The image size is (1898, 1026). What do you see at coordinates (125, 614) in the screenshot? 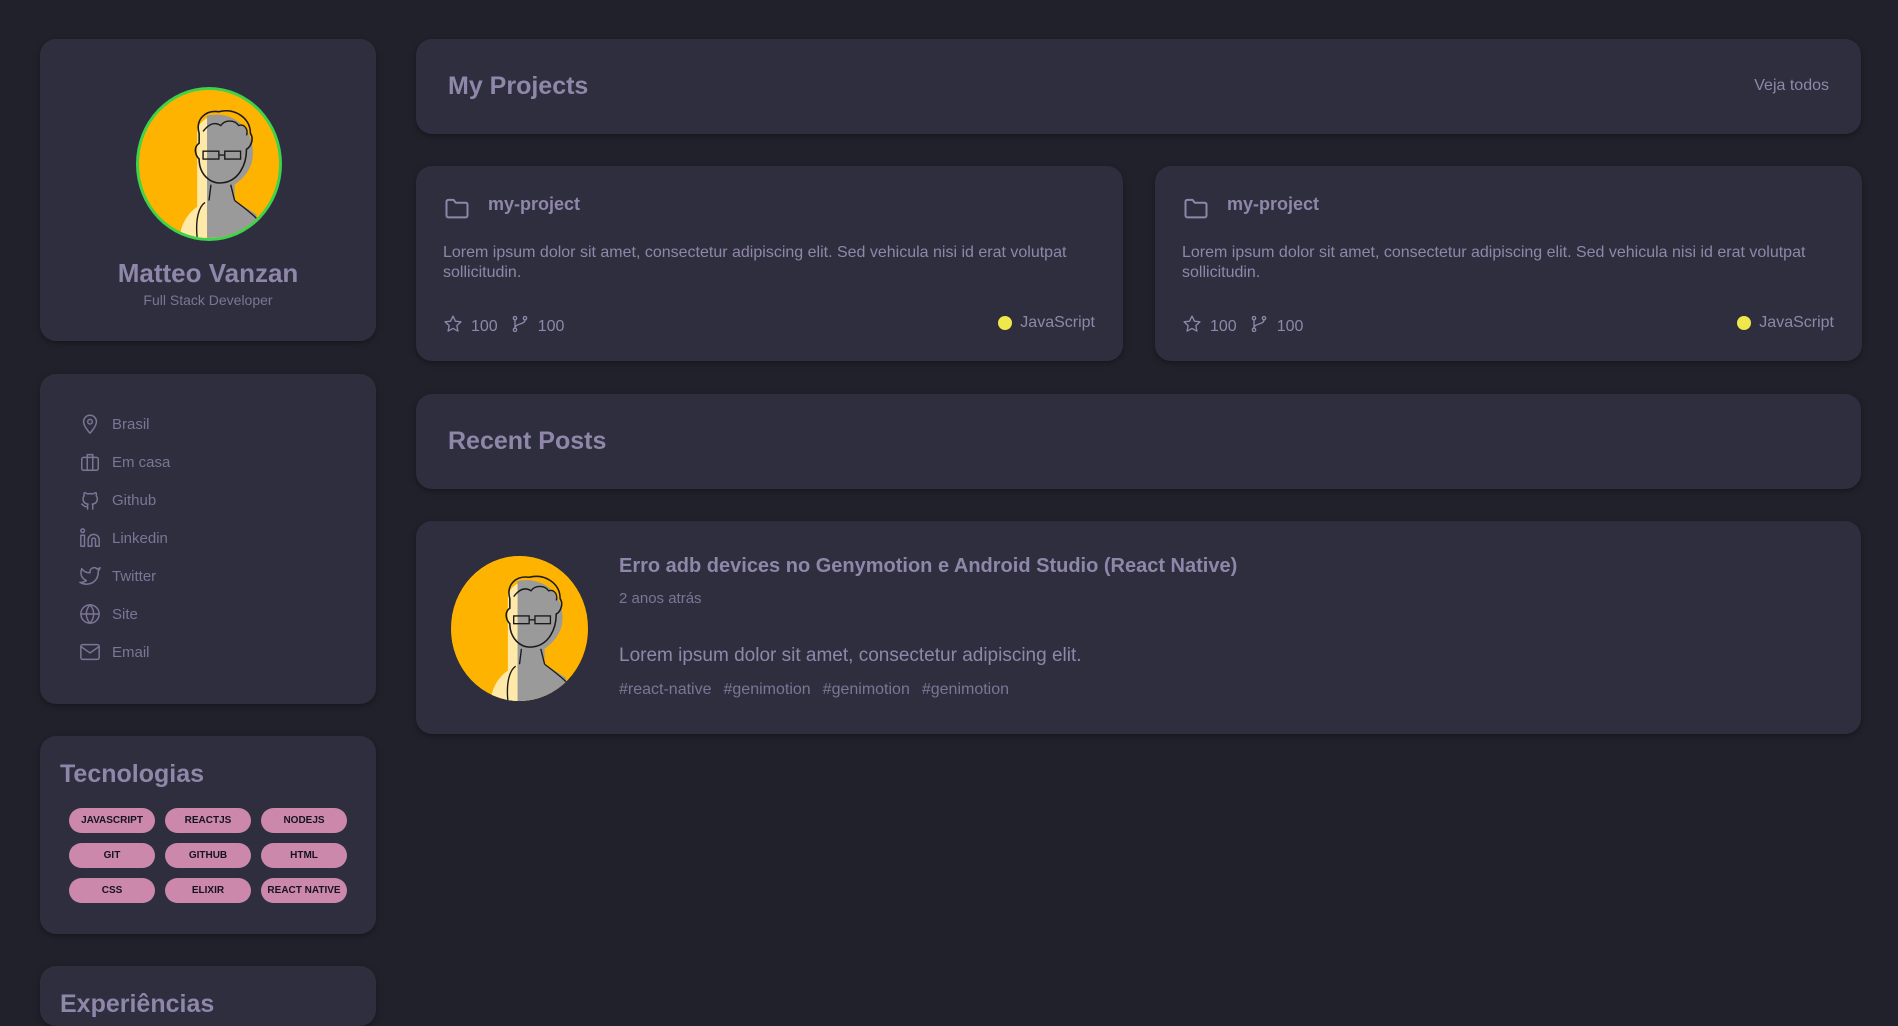
I see `link-label: Site` at bounding box center [125, 614].